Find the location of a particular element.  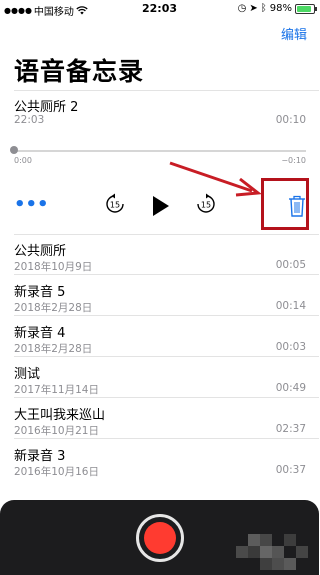

header-divider is located at coordinates (166, 90).